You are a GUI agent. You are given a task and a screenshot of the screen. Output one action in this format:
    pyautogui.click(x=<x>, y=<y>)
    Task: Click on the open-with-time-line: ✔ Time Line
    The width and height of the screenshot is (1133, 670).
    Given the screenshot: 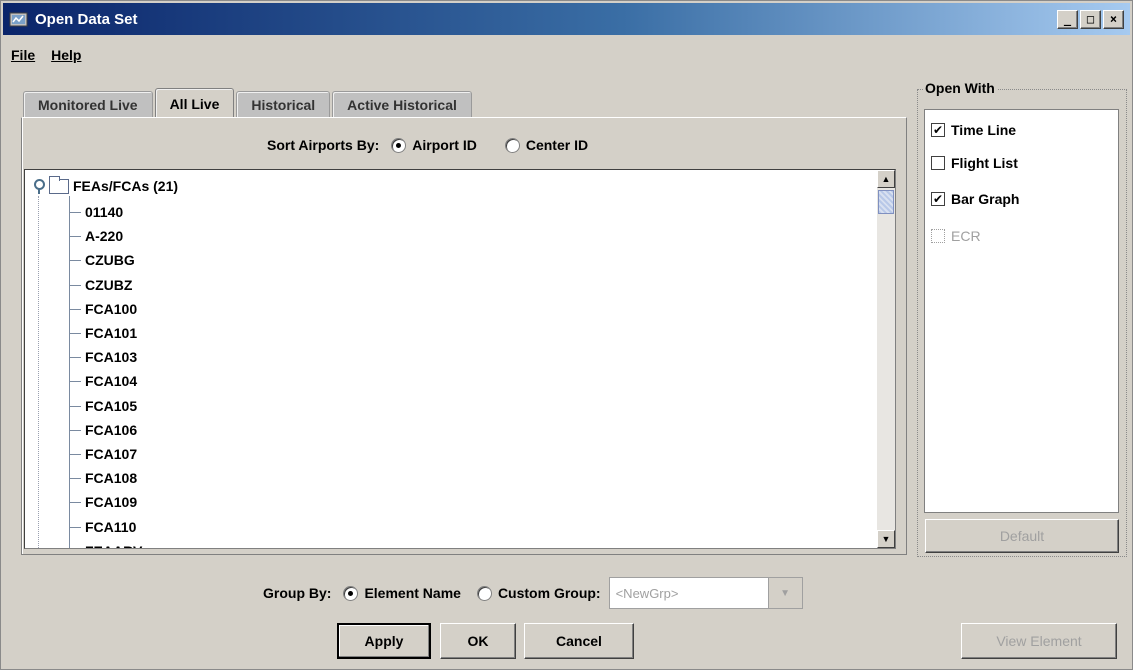 What is the action you would take?
    pyautogui.click(x=973, y=130)
    